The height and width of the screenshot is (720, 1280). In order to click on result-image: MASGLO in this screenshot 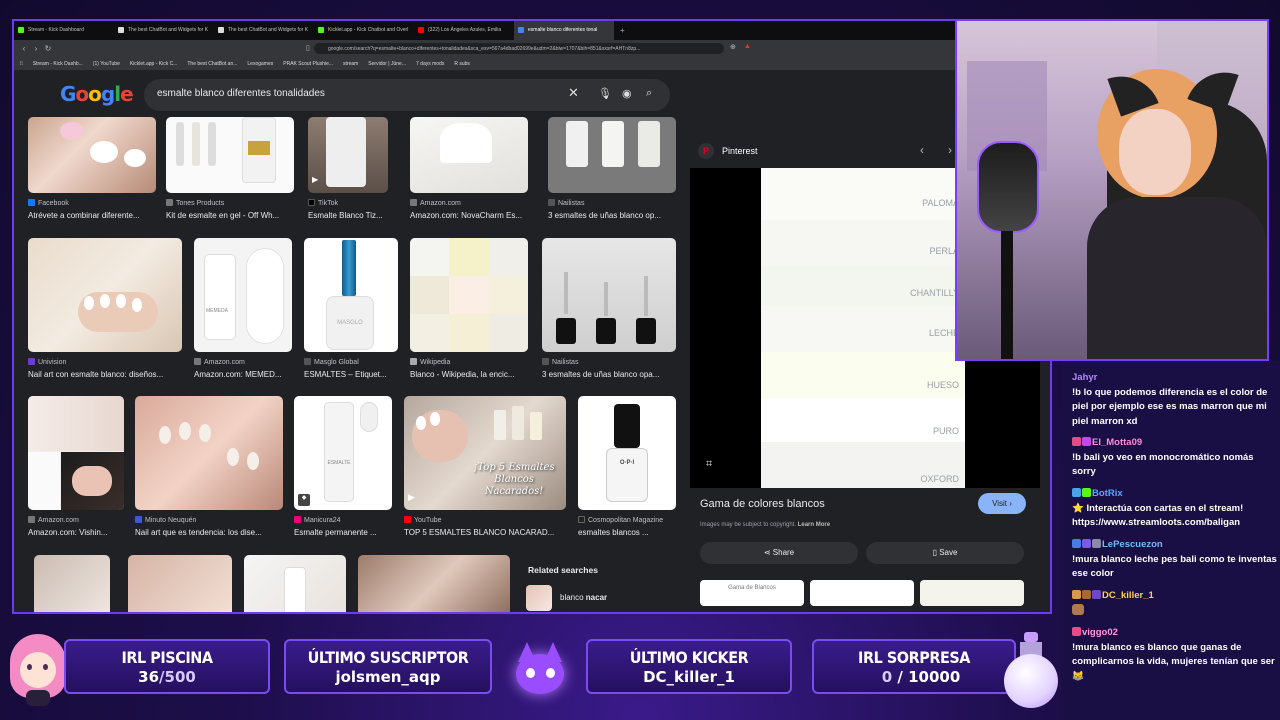, I will do `click(351, 295)`.